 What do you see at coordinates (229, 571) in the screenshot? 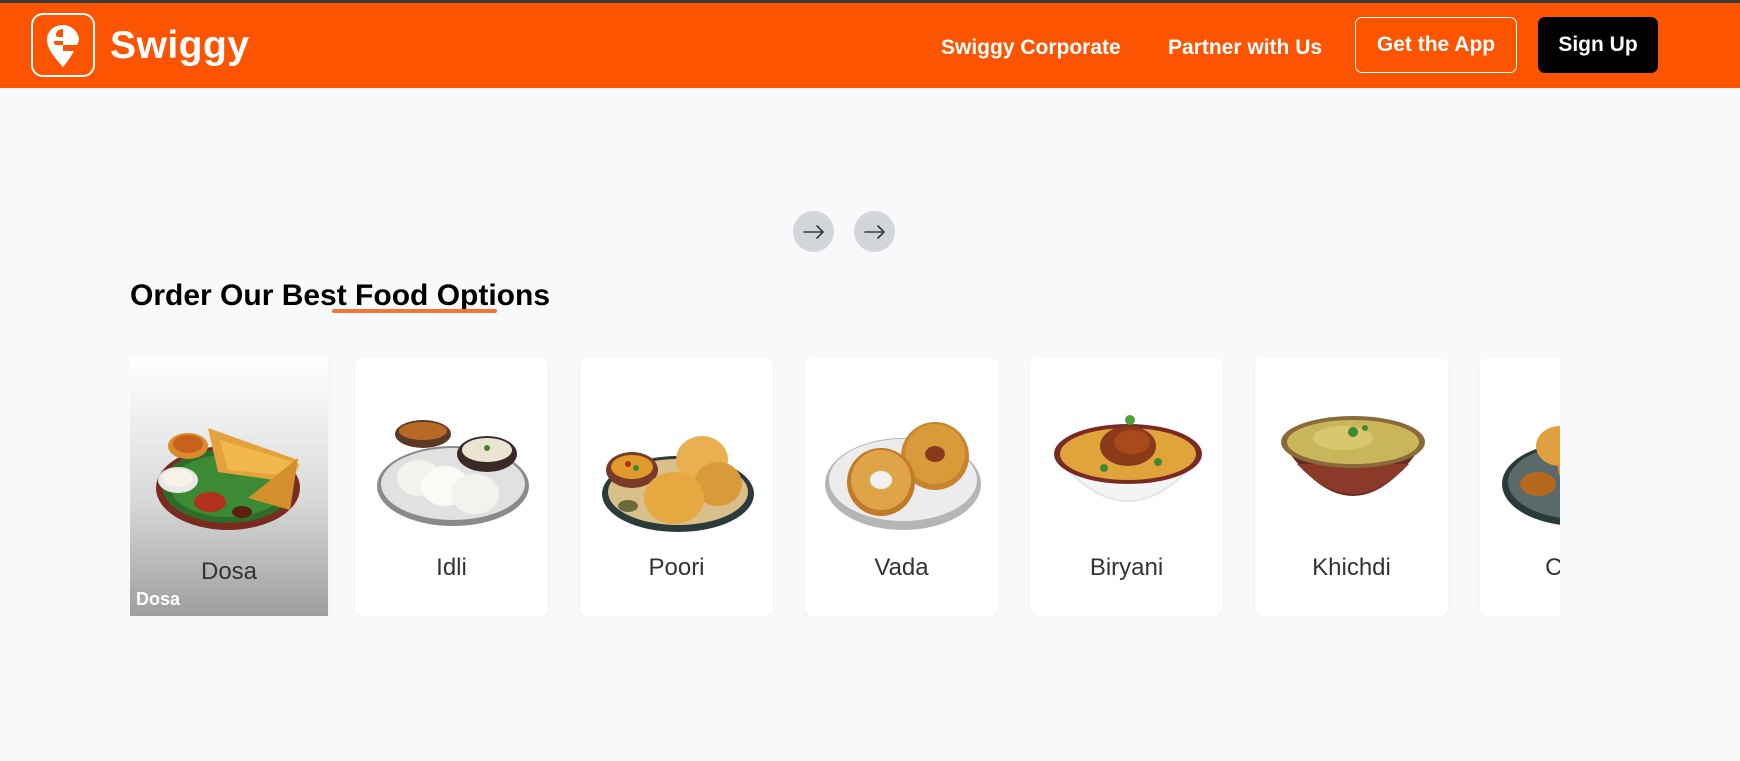
I see `food-card-label: Dosa` at bounding box center [229, 571].